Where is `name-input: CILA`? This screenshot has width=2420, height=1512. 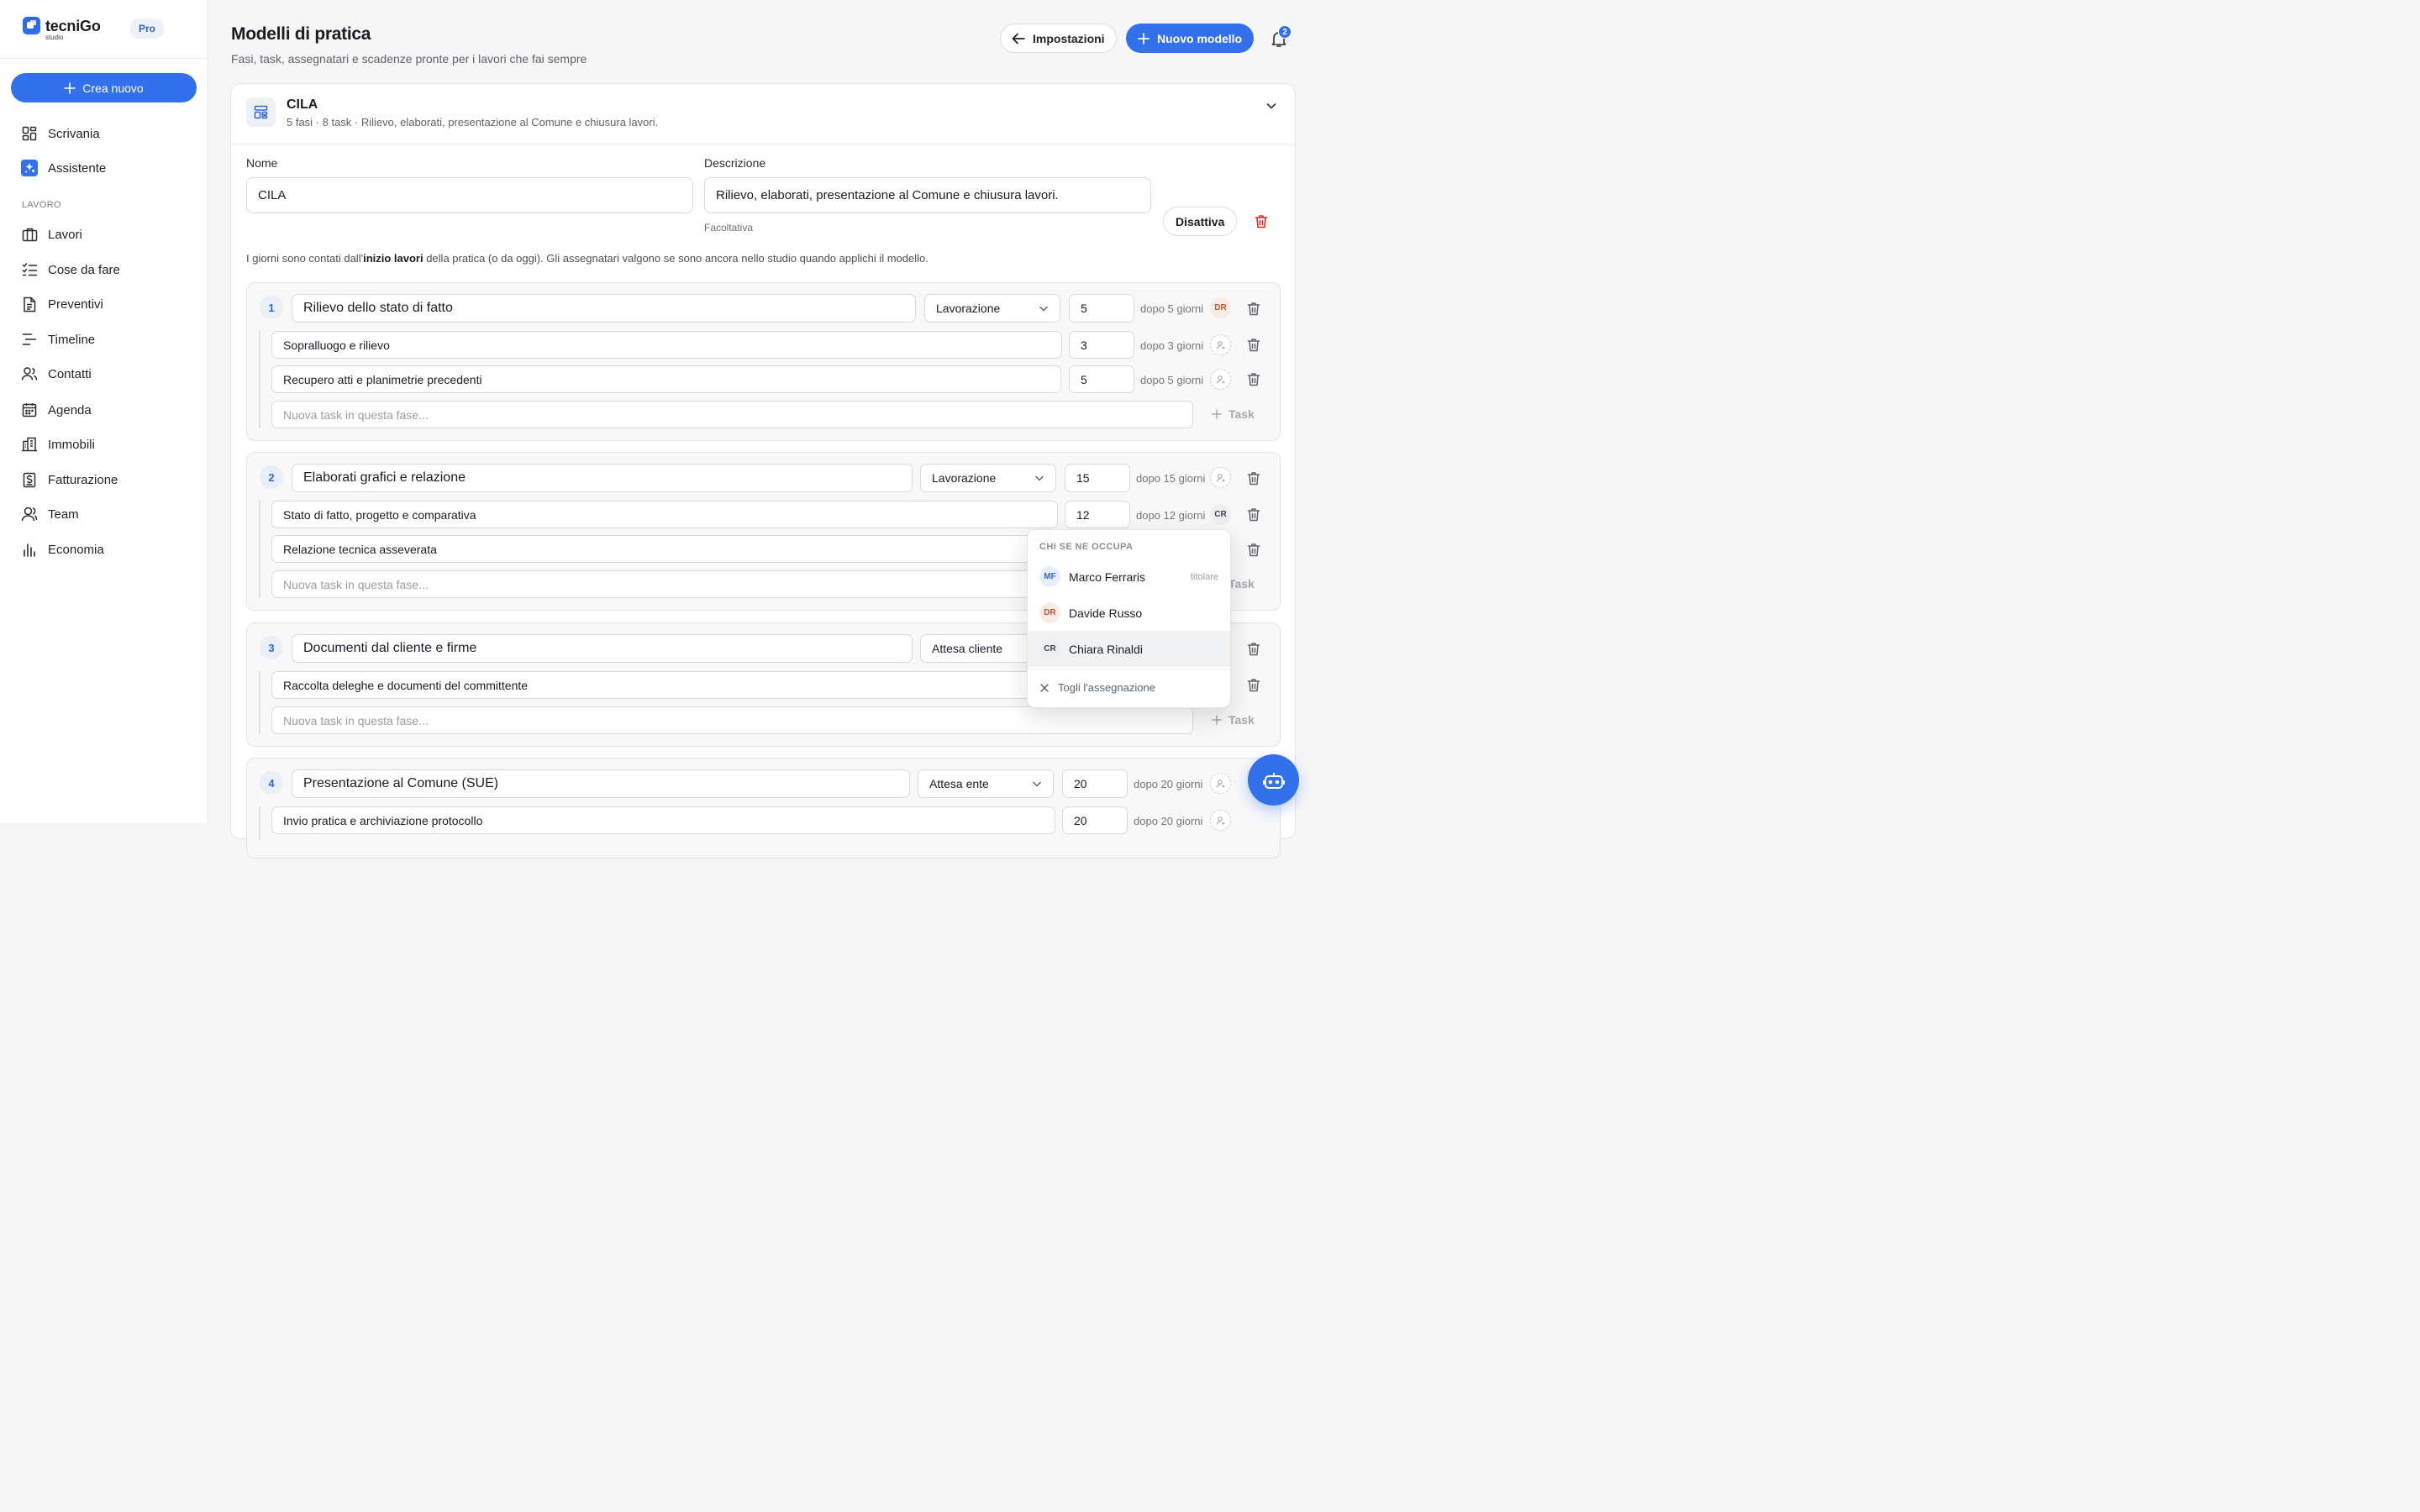
name-input: CILA is located at coordinates (469, 195).